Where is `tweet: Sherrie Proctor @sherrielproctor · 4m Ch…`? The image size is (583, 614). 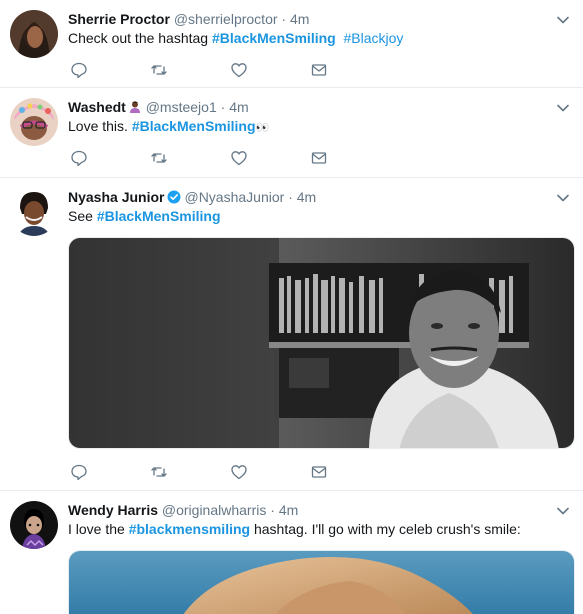 tweet: Sherrie Proctor @sherrielproctor · 4m Ch… is located at coordinates (291, 44).